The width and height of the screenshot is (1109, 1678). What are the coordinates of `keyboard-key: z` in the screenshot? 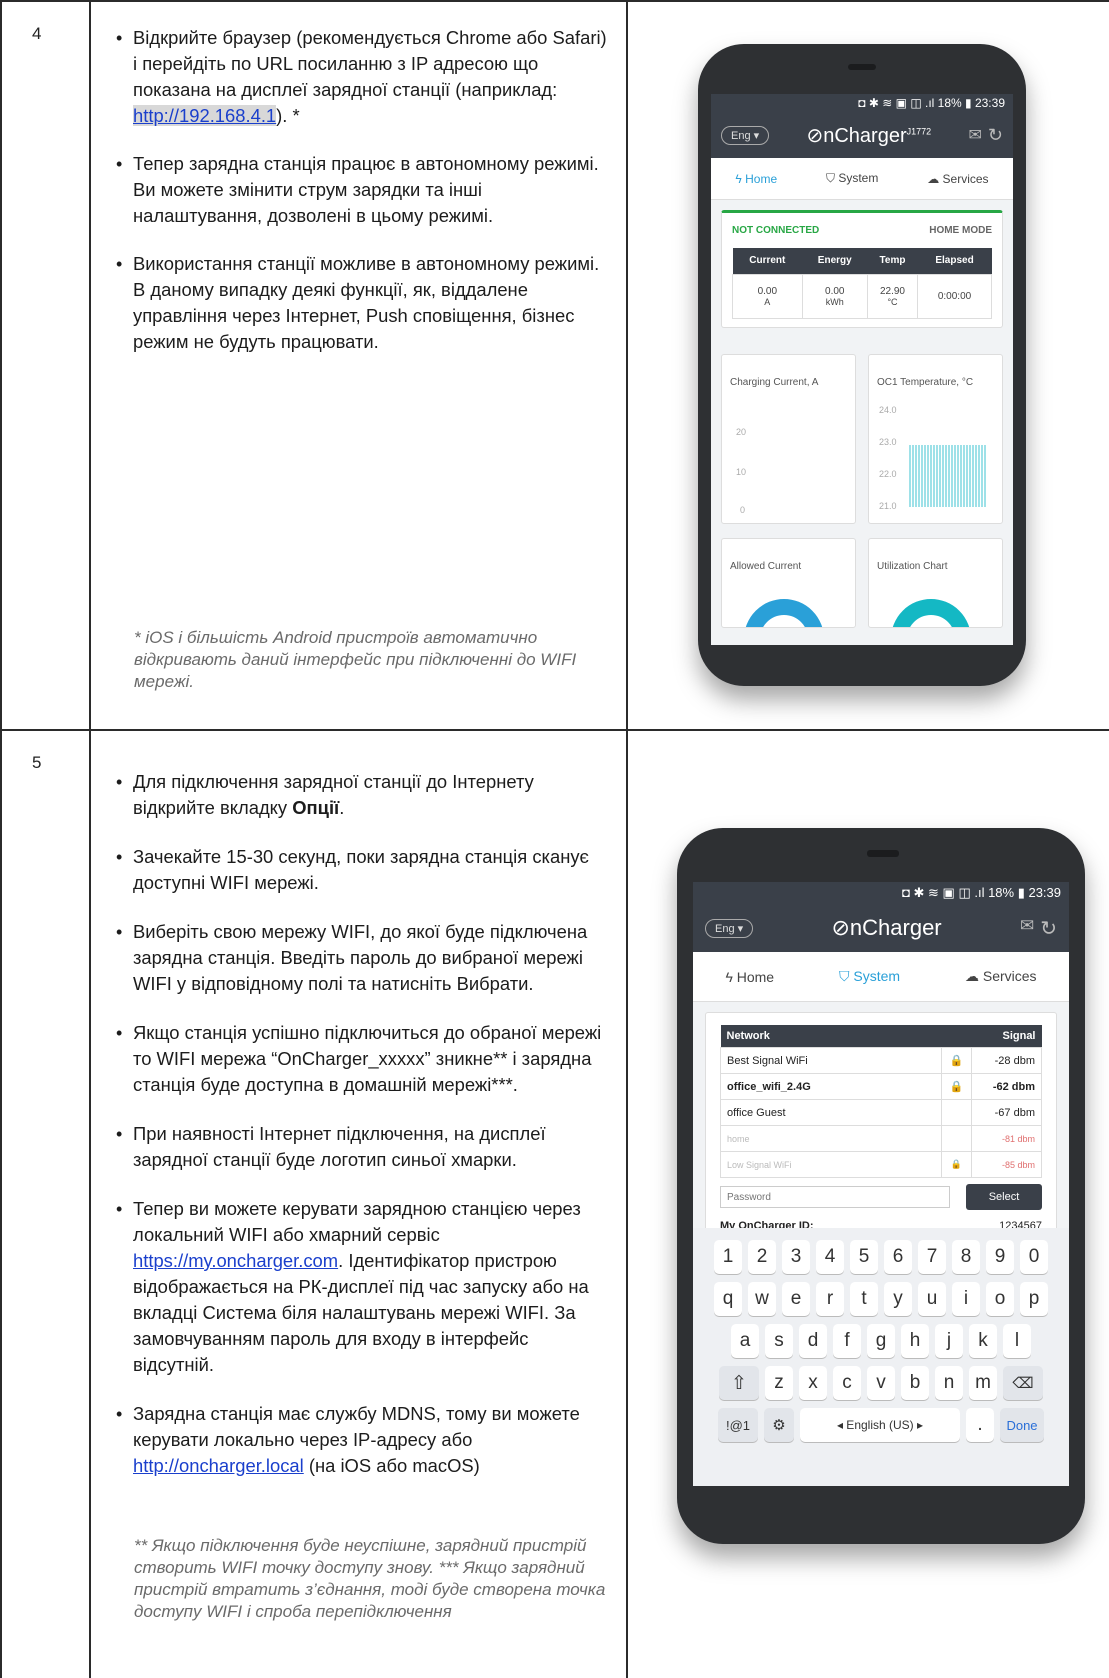 It's located at (779, 1383).